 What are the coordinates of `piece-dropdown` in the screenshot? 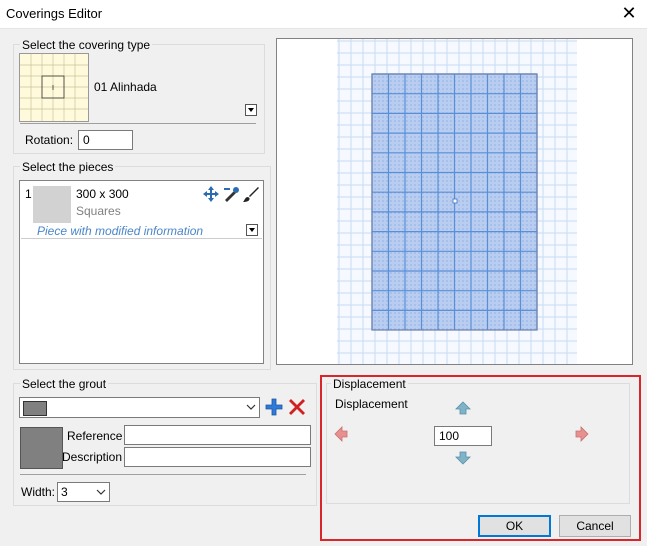 It's located at (252, 230).